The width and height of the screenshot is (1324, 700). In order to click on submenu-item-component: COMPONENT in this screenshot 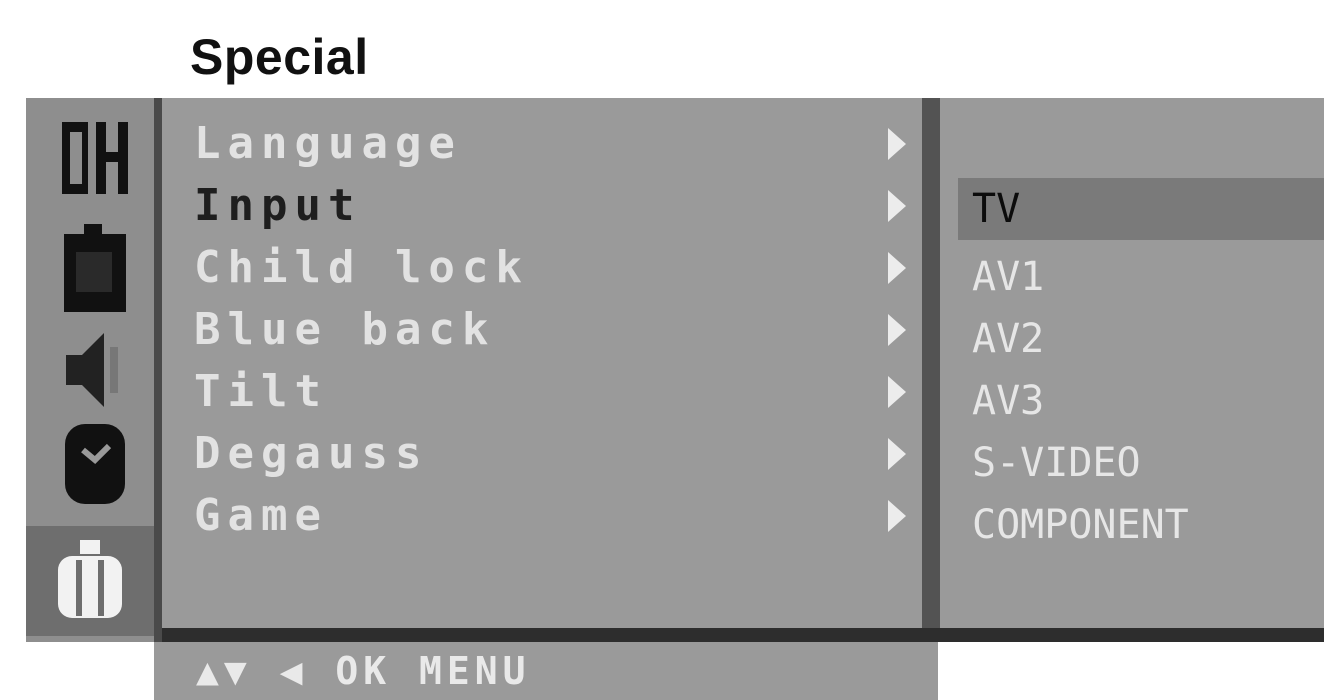, I will do `click(1141, 525)`.